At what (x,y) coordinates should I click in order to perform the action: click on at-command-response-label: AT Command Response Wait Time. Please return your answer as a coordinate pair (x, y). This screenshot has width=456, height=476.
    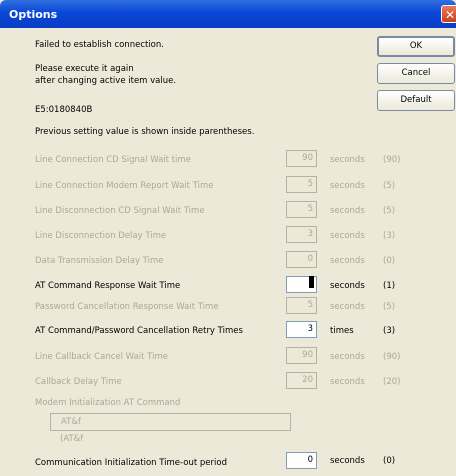
    Looking at the image, I should click on (108, 286).